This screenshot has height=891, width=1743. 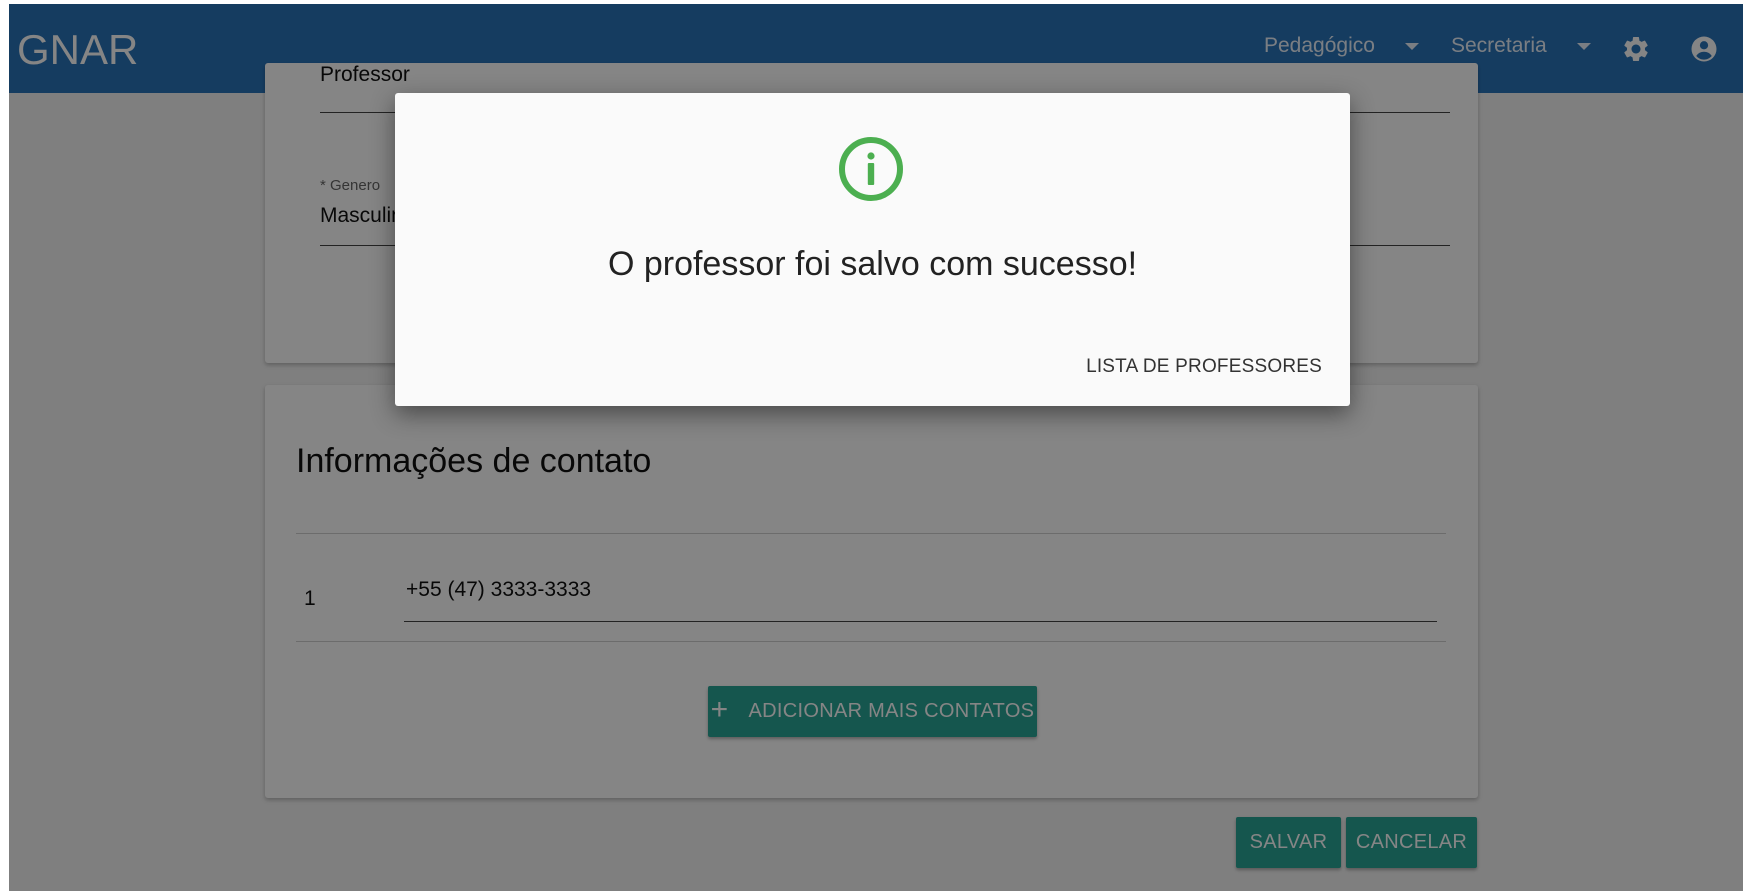 What do you see at coordinates (1204, 367) in the screenshot?
I see `teacher-list-button: LISTA DE PROFESSORES` at bounding box center [1204, 367].